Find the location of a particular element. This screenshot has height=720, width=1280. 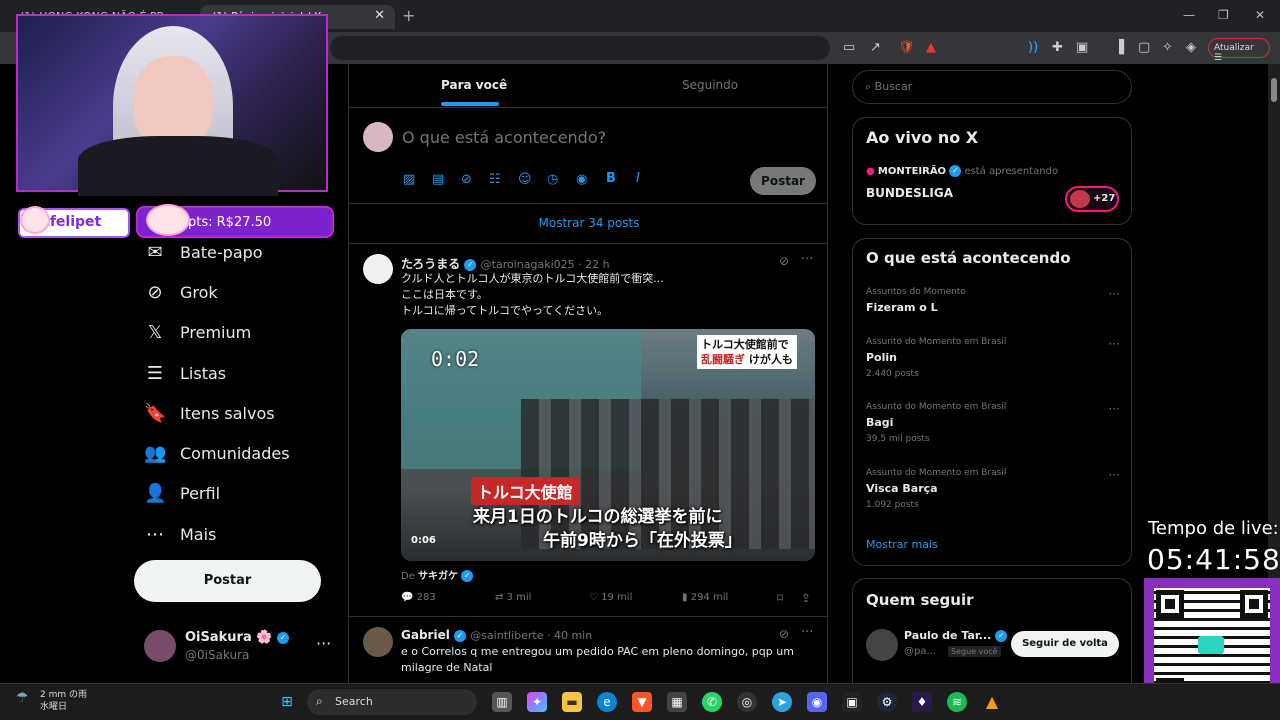

follows-you-badge: Segue você is located at coordinates (974, 651).